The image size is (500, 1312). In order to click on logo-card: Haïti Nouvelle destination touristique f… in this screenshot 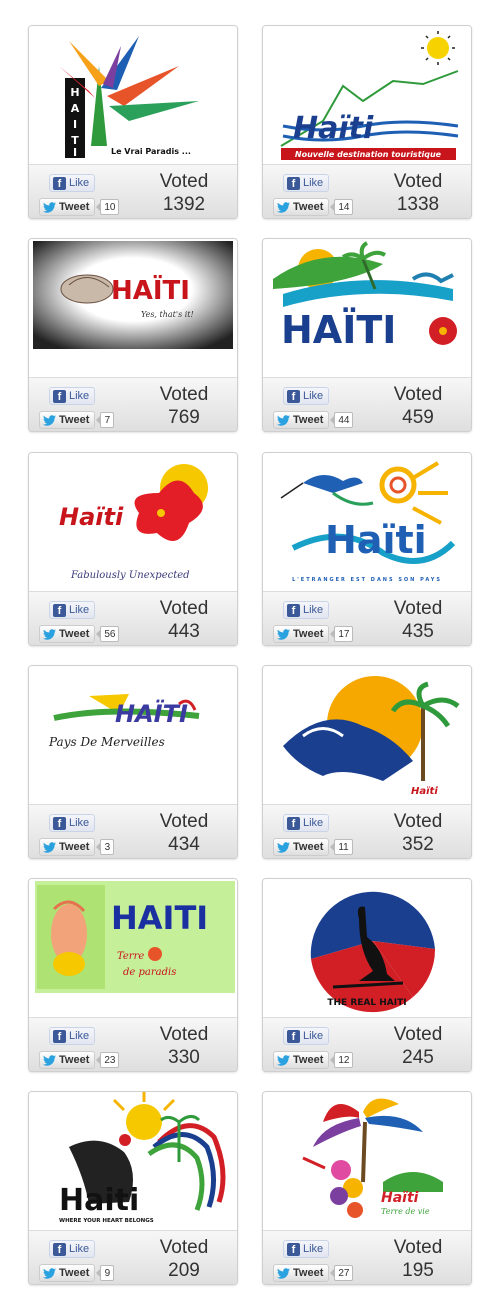, I will do `click(367, 122)`.